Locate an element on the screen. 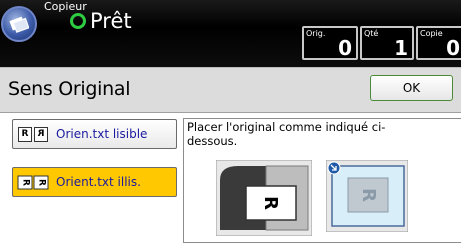 The width and height of the screenshot is (461, 251). originals-counter: Orig. 0 is located at coordinates (330, 43).